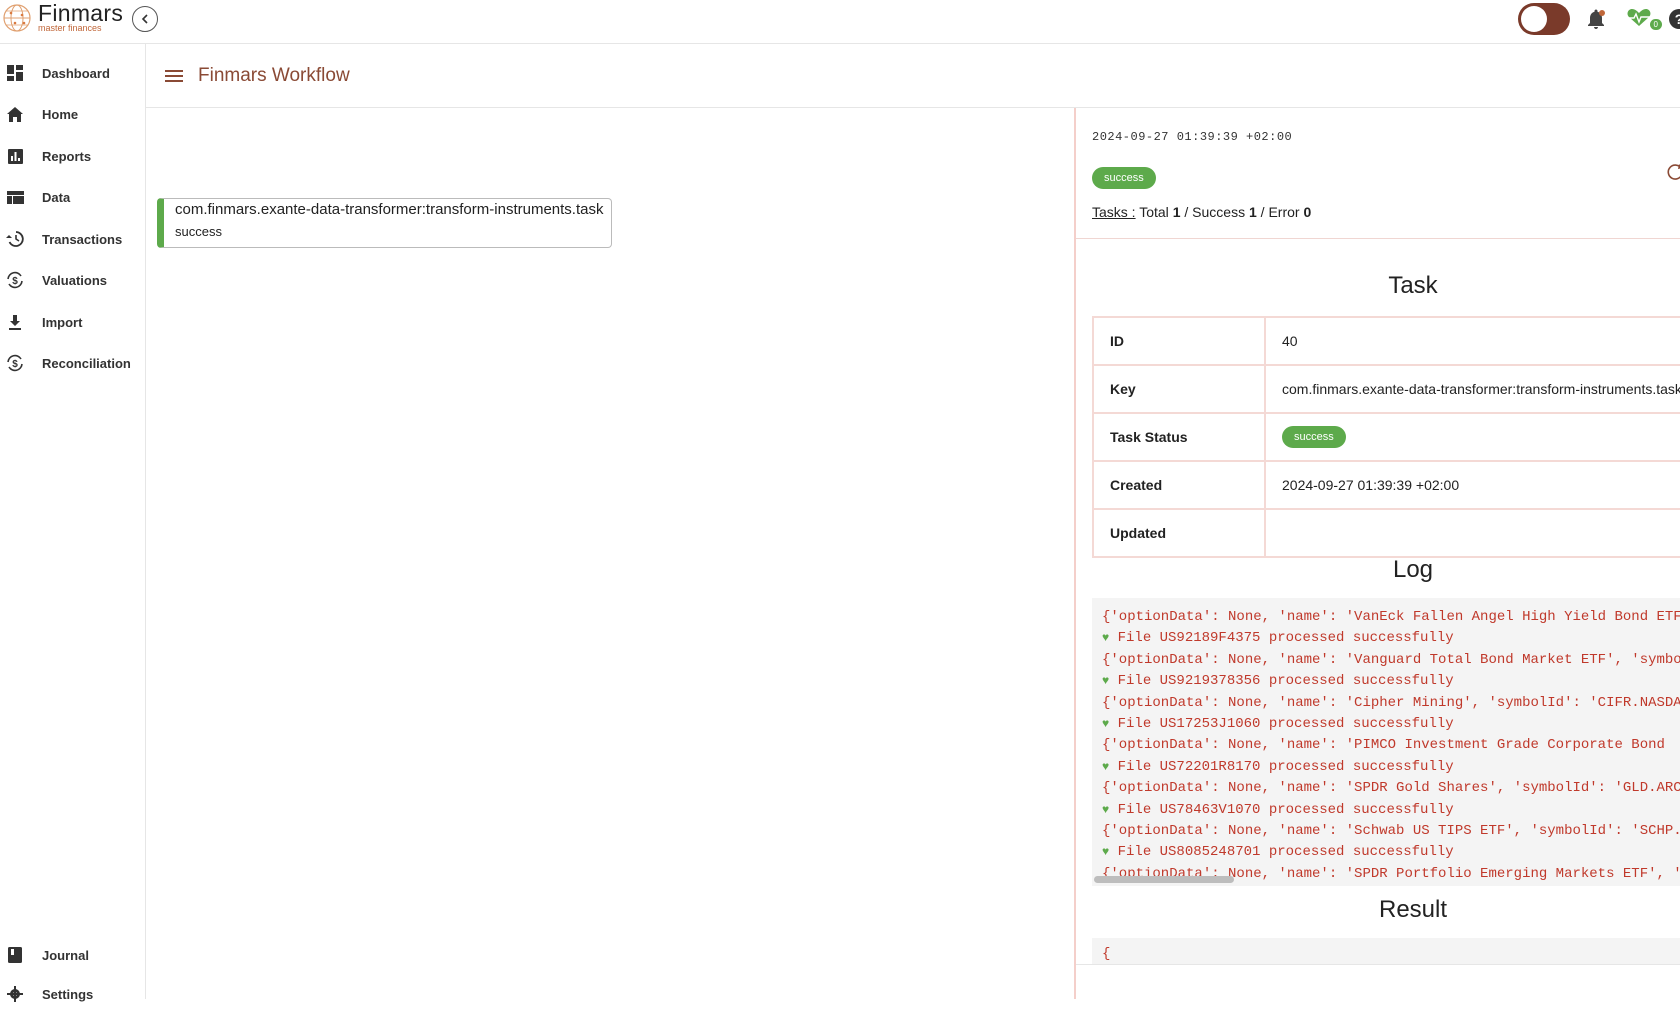 The height and width of the screenshot is (1012, 1680). I want to click on tasks-link: Tasks :, so click(1114, 212).